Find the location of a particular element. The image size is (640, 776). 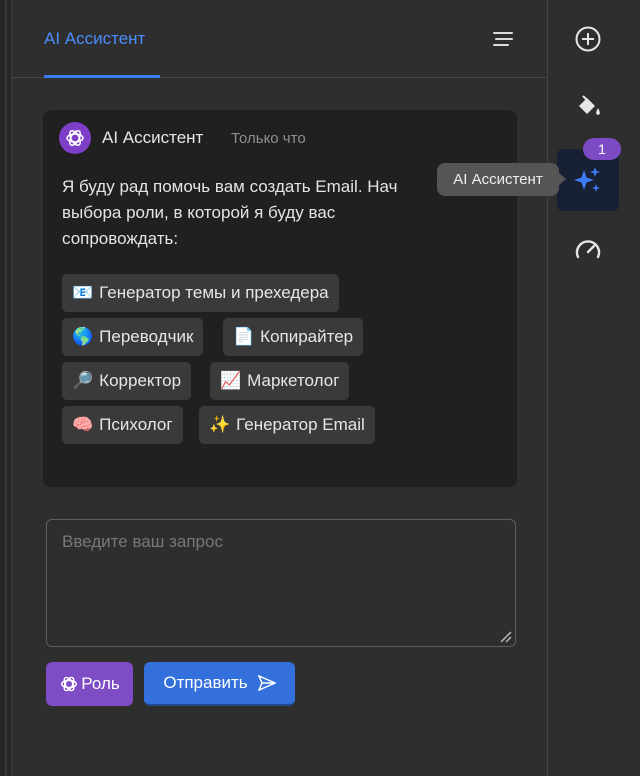

role-chip-email-generator: ✨ Генератор Email is located at coordinates (287, 425).